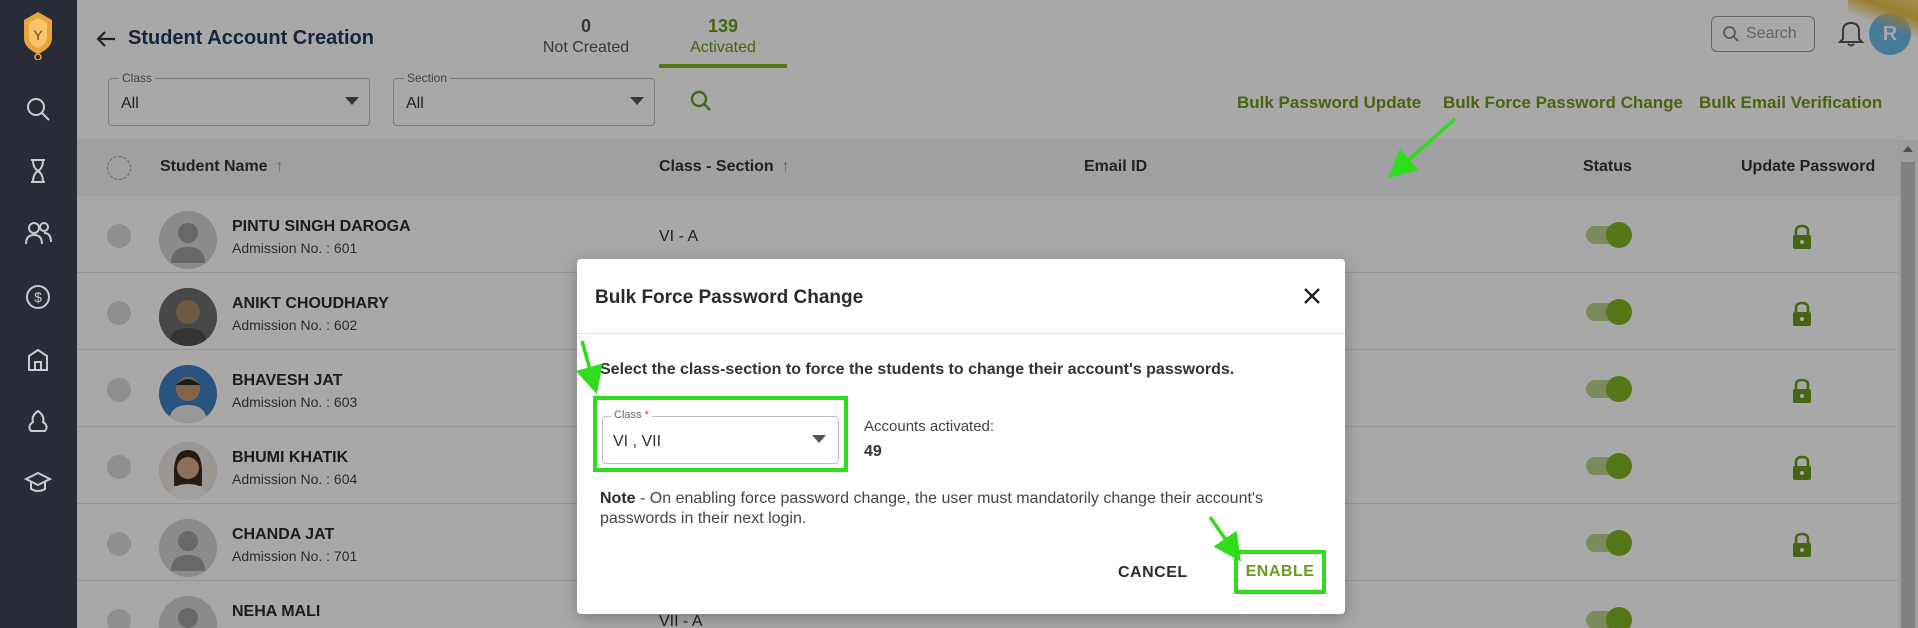 The height and width of the screenshot is (628, 1918). Describe the element at coordinates (38, 233) in the screenshot. I see `users-icon` at that location.